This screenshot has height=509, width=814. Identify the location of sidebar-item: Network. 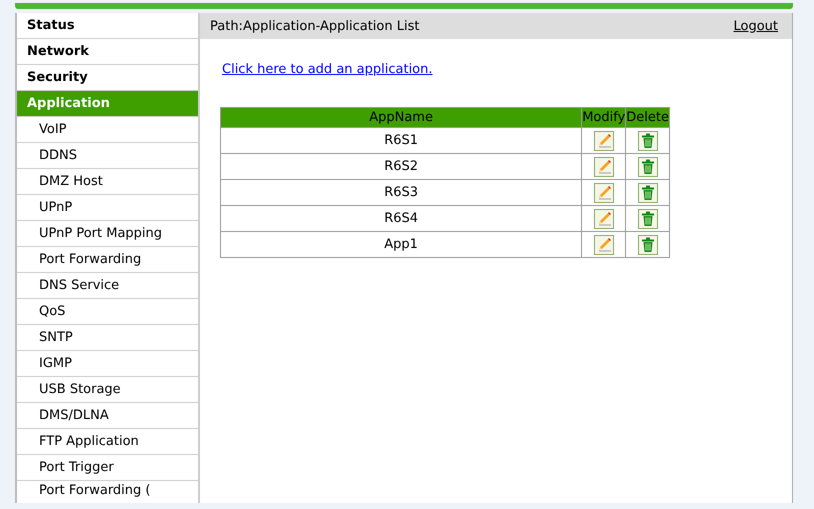
(107, 52).